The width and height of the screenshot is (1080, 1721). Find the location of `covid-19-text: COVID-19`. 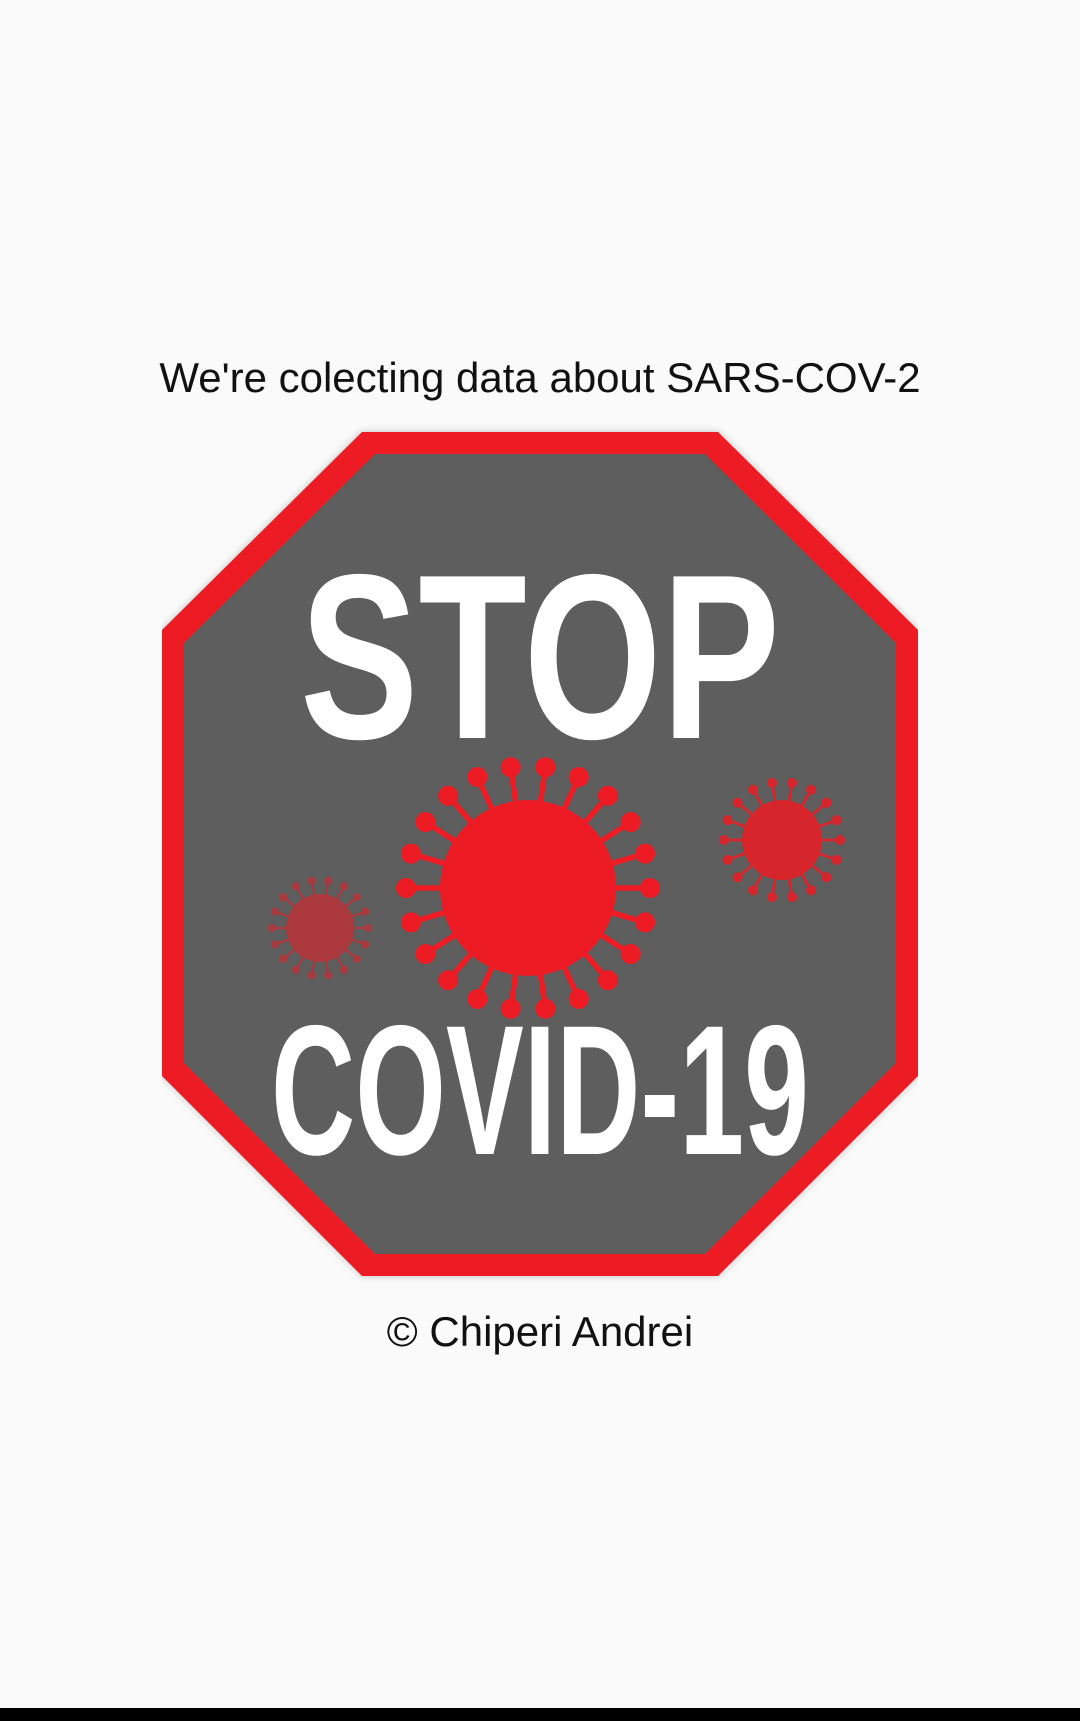

covid-19-text: COVID-19 is located at coordinates (540, 1091).